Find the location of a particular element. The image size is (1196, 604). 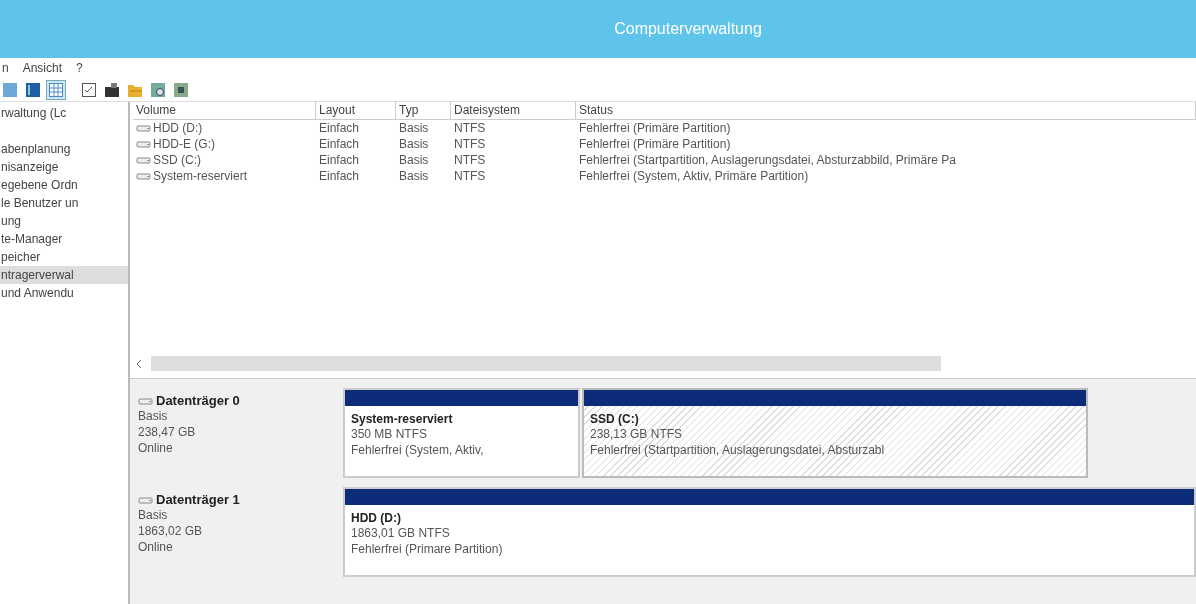

tree-item: le Benutzer un is located at coordinates (64, 203).